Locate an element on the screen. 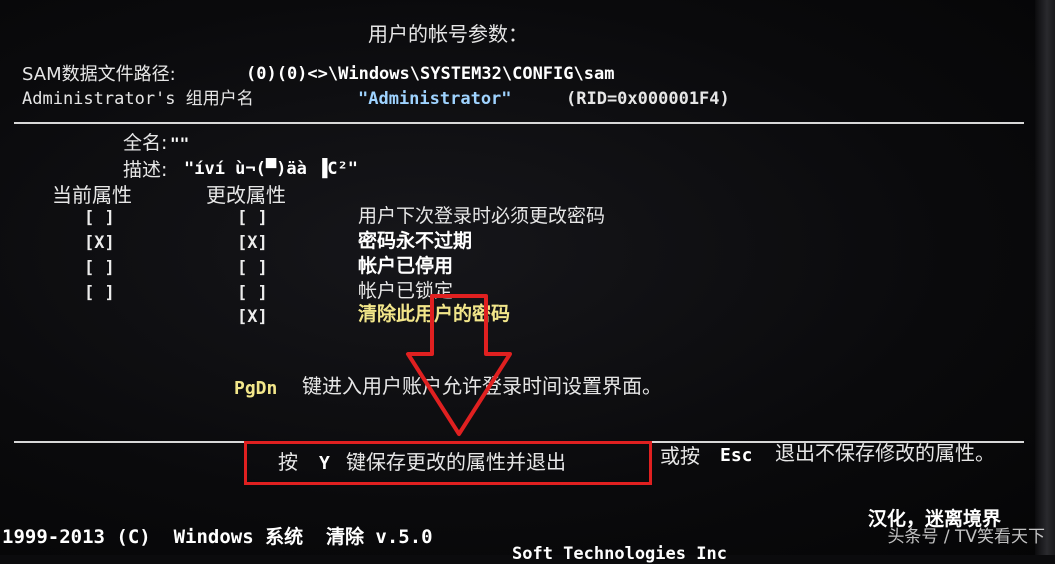 Image resolution: width=1055 pixels, height=564 pixels. watermark-text: 头条号 / TV笑看天下 is located at coordinates (966, 537).